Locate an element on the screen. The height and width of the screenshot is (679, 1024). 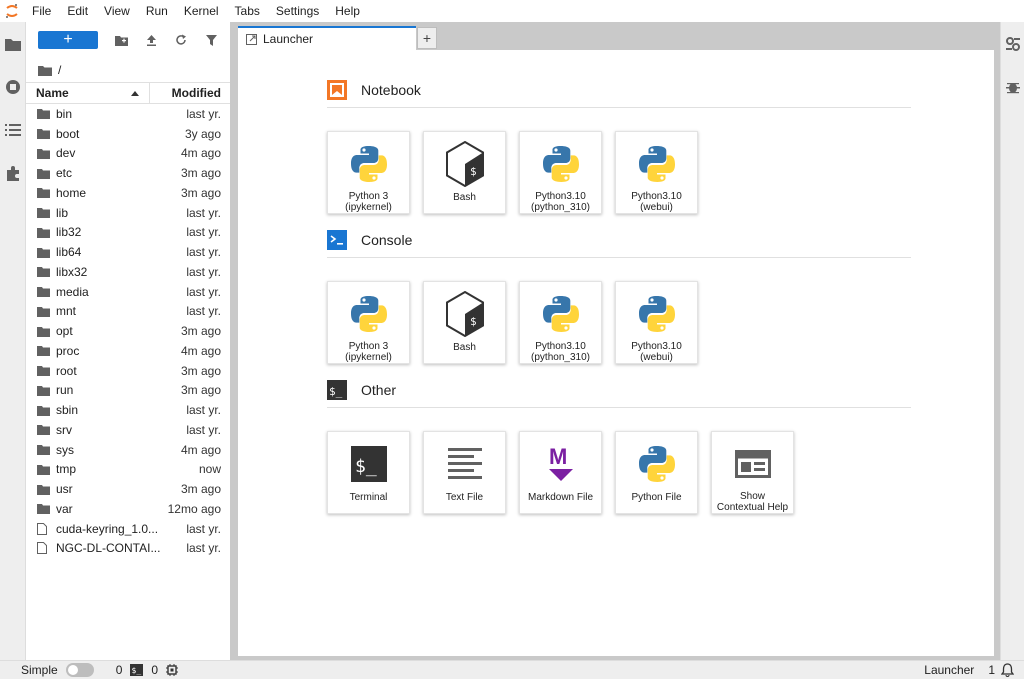
file-list-item: sbin last yr. is located at coordinates (128, 410).